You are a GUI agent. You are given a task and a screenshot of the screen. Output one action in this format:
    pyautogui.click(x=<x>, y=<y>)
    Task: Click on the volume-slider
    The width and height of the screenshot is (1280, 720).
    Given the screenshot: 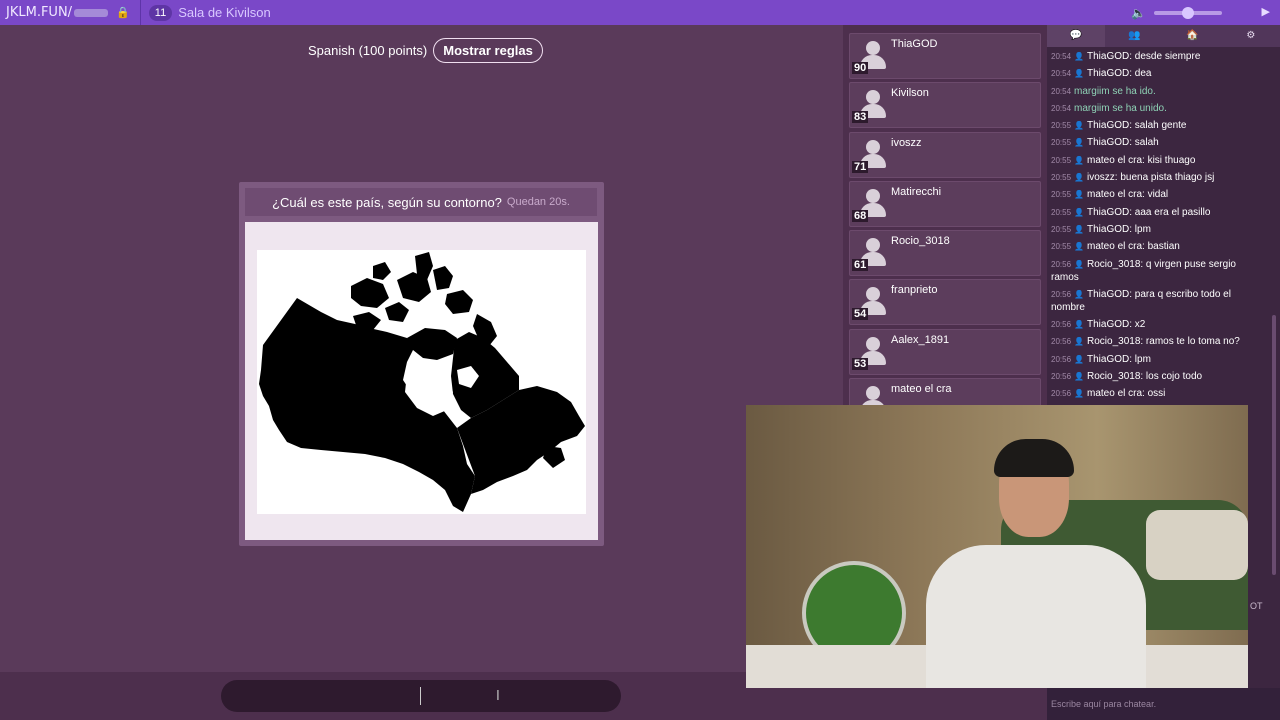 What is the action you would take?
    pyautogui.click(x=1188, y=13)
    